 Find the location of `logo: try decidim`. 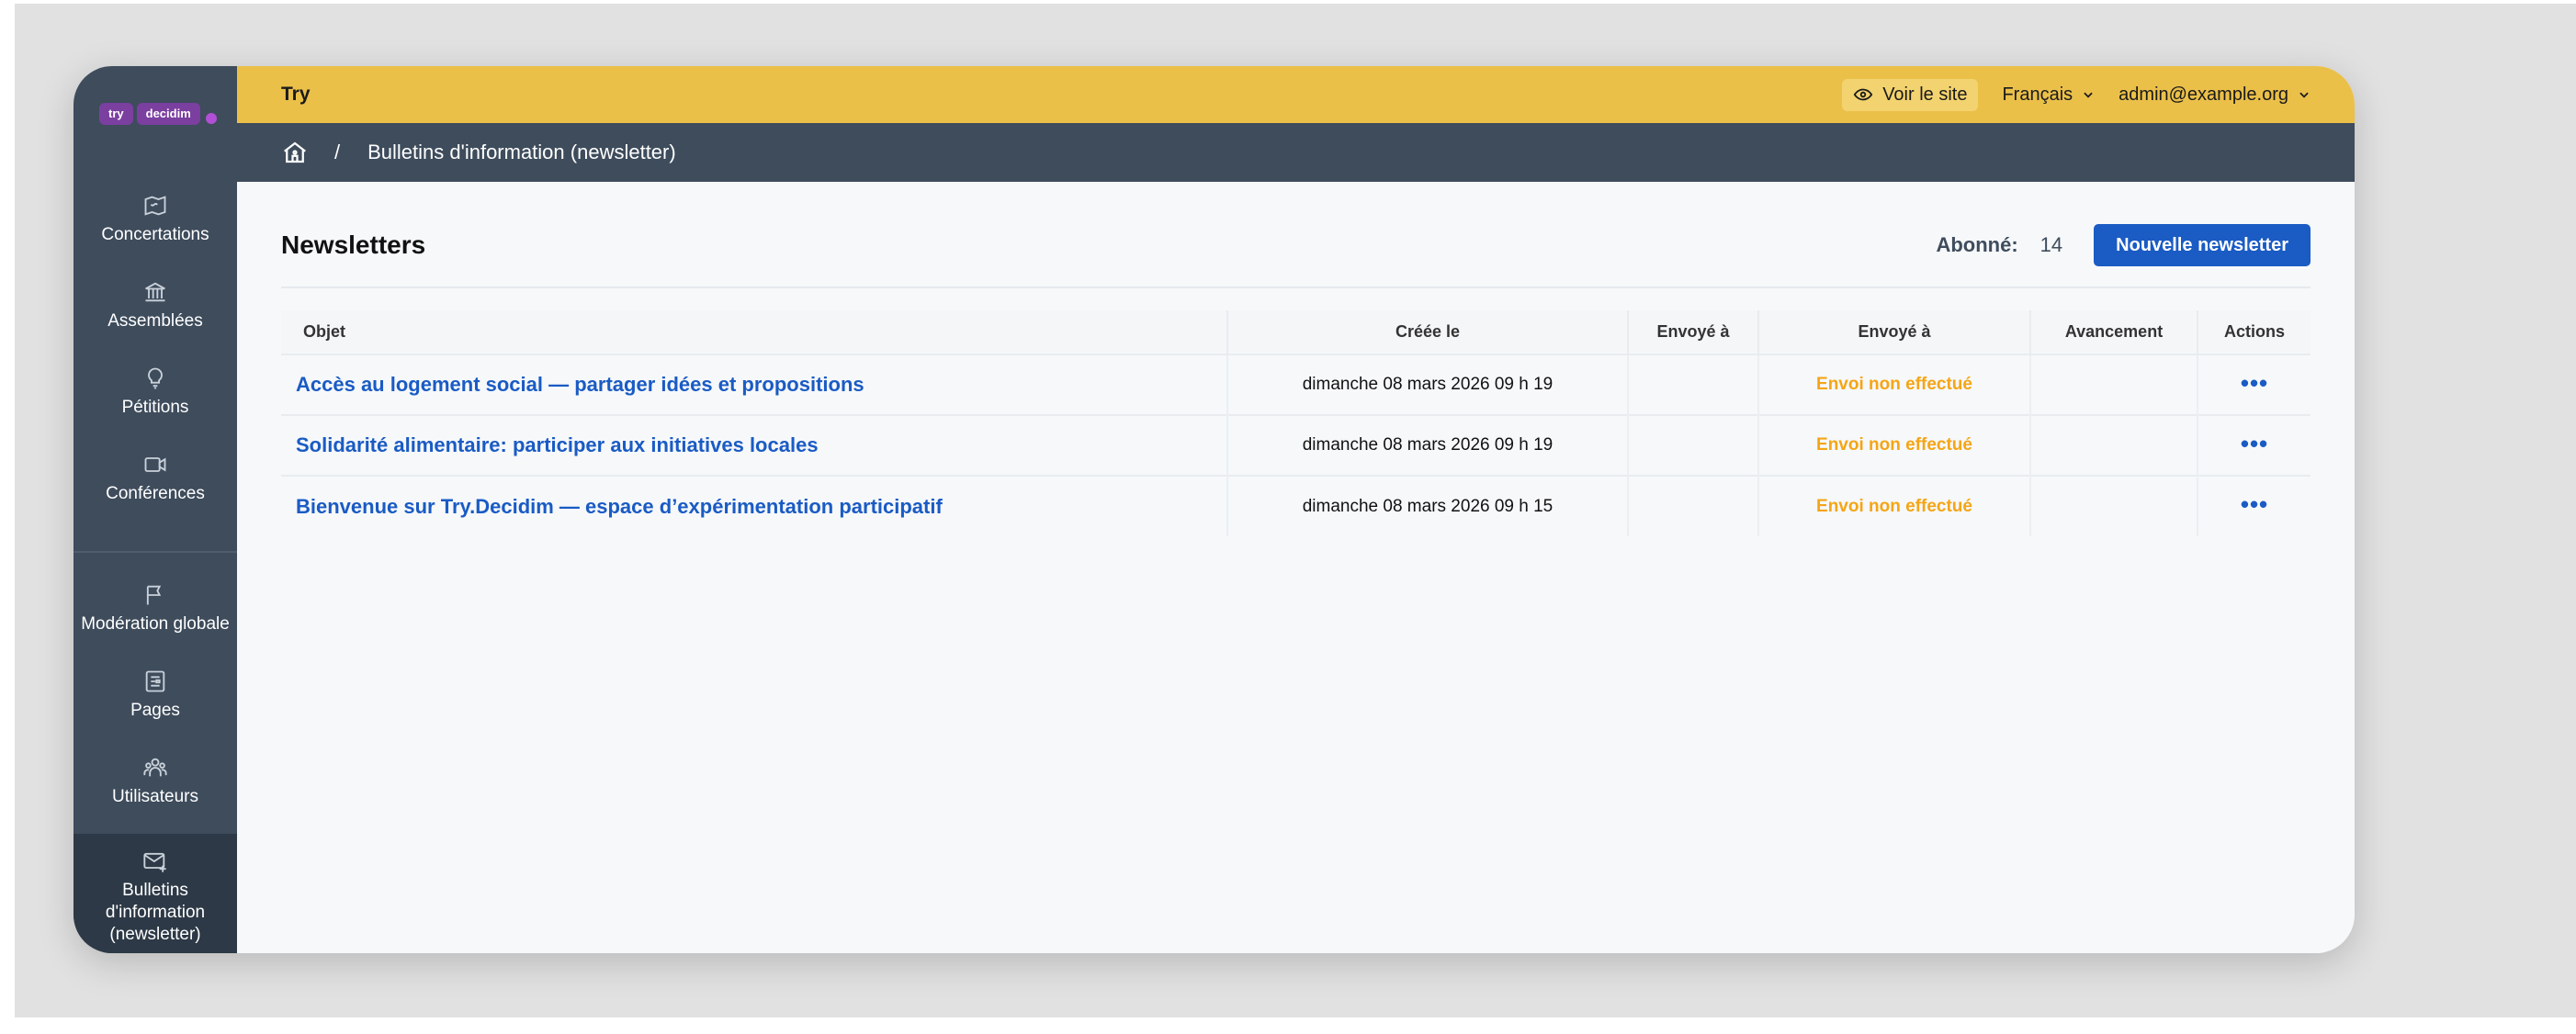

logo: try decidim is located at coordinates (158, 114).